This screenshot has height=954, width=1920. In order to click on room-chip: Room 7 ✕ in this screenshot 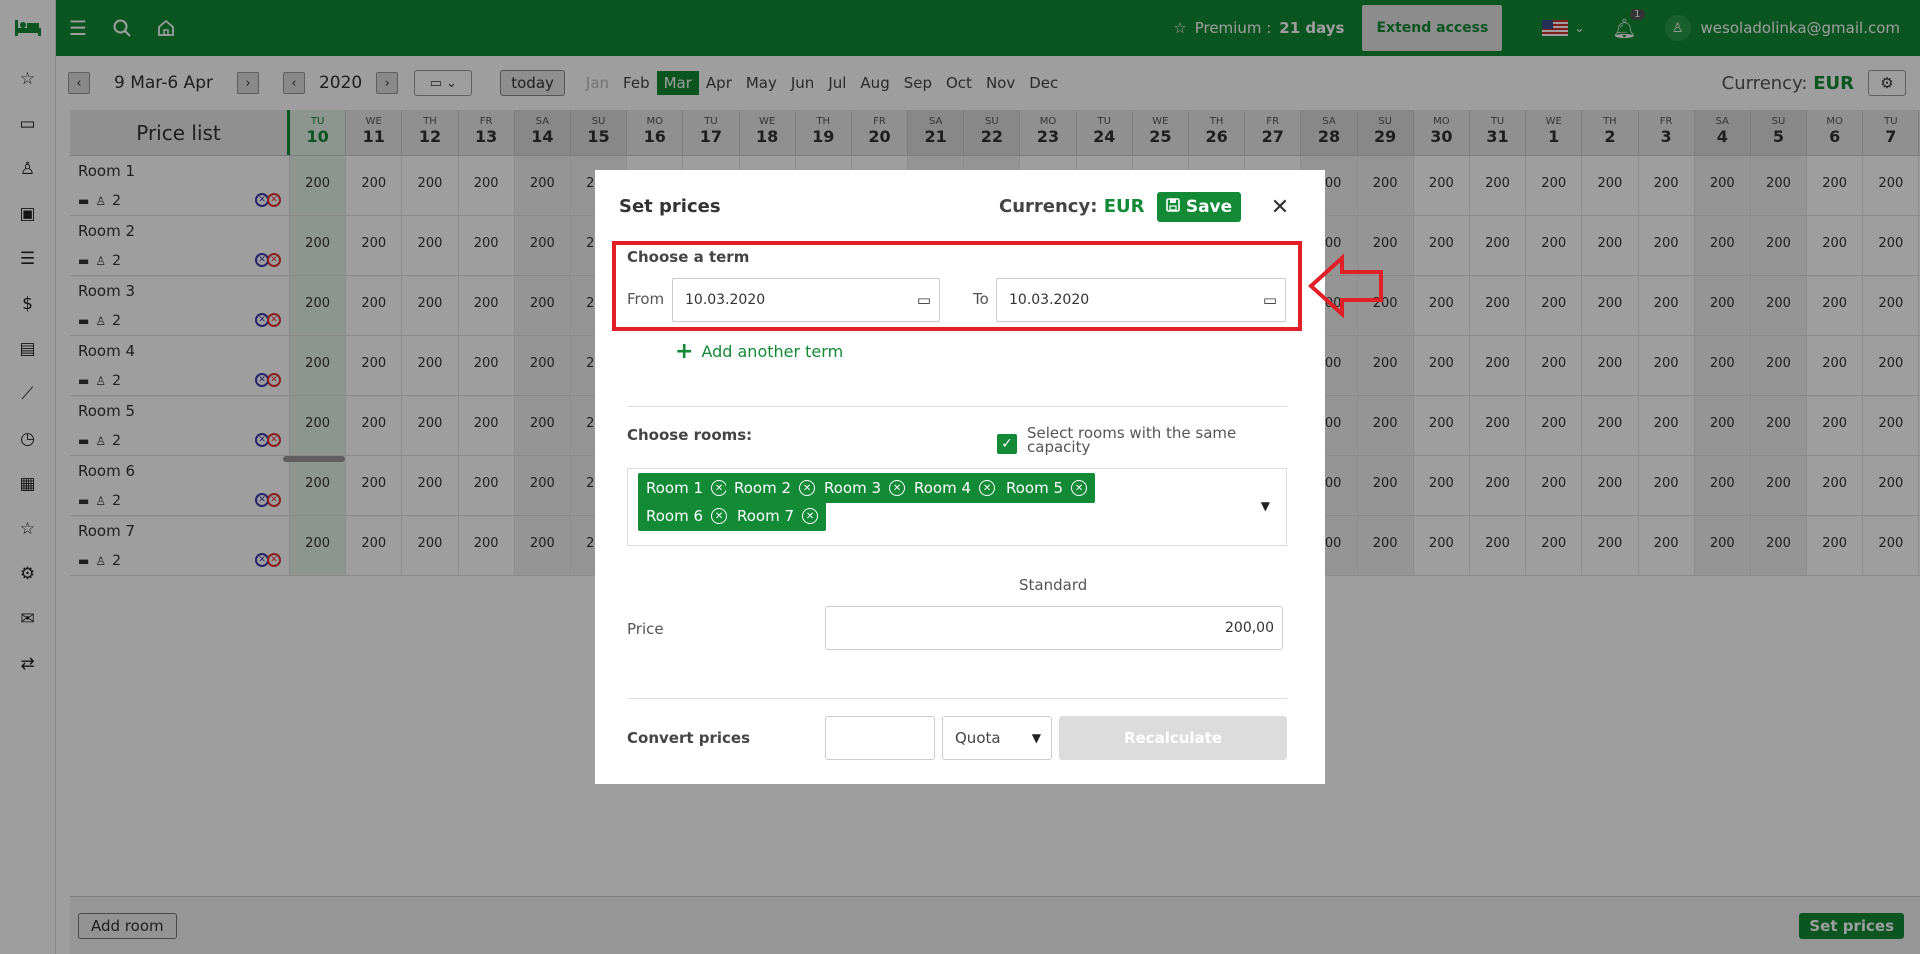, I will do `click(778, 516)`.